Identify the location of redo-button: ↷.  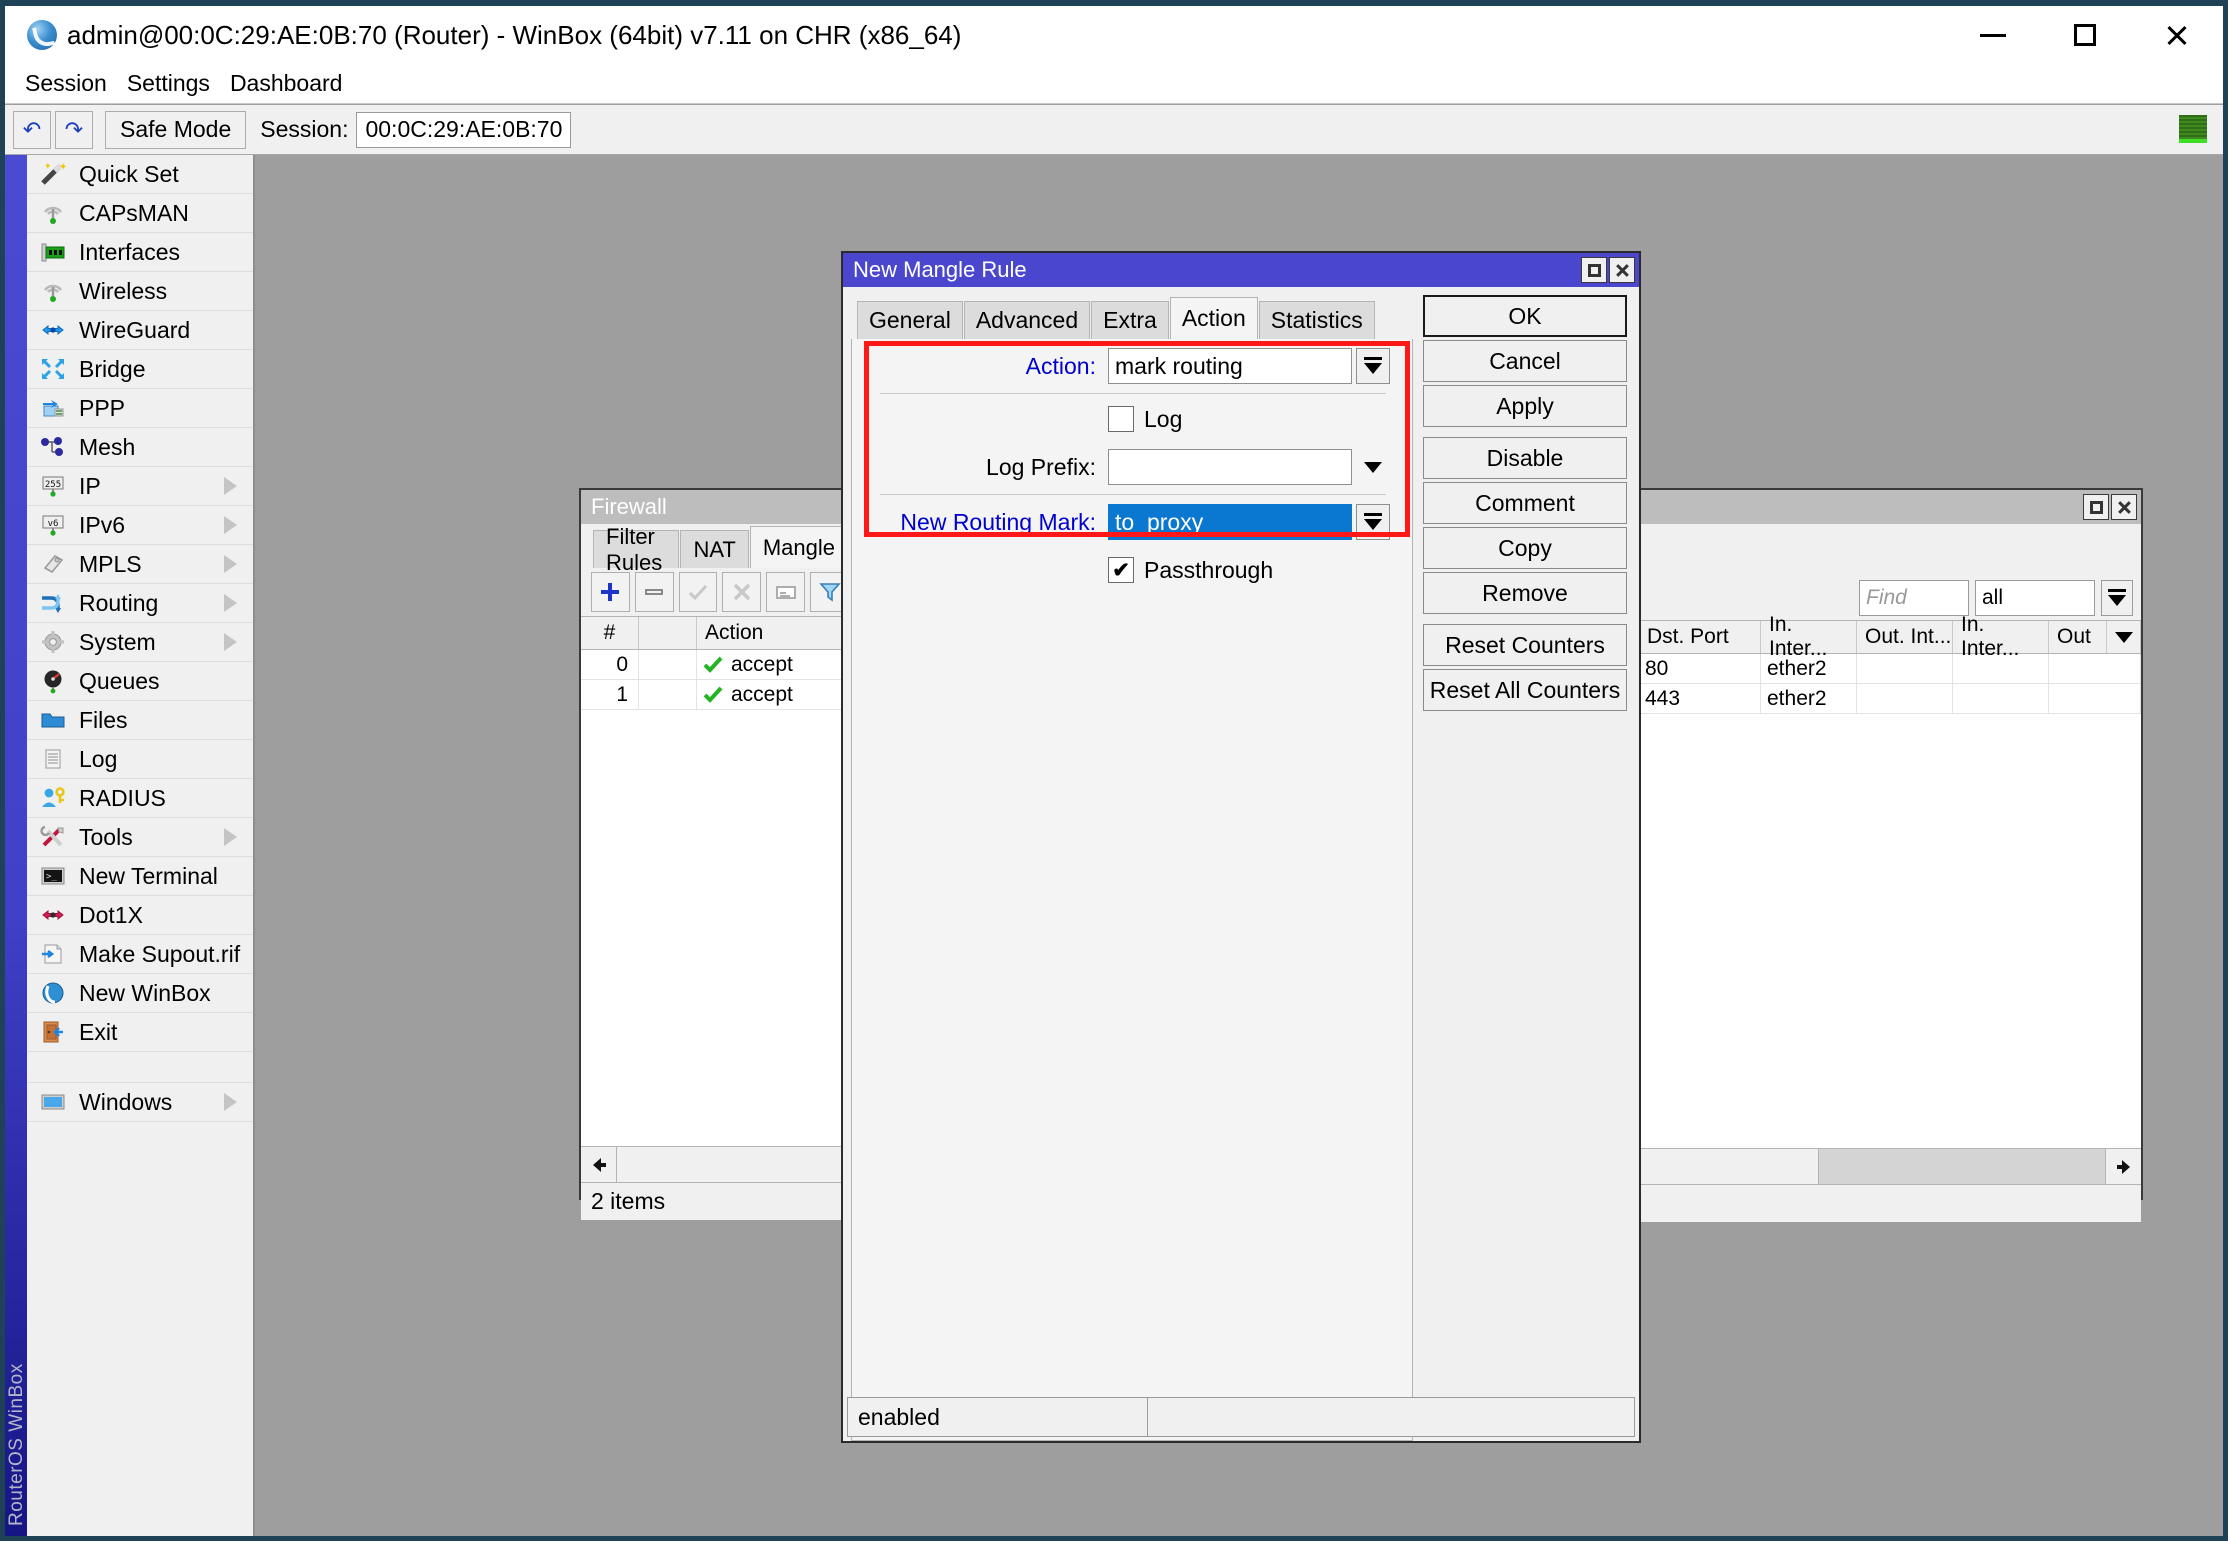
(74, 129).